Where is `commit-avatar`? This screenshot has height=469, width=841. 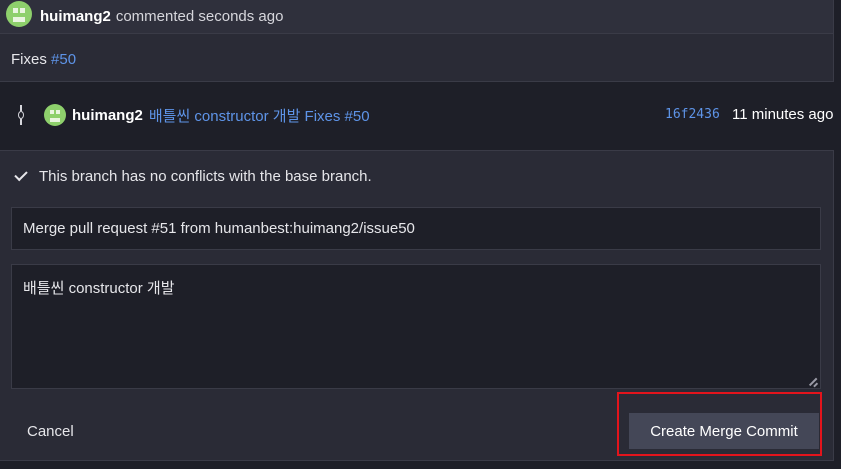
commit-avatar is located at coordinates (55, 115).